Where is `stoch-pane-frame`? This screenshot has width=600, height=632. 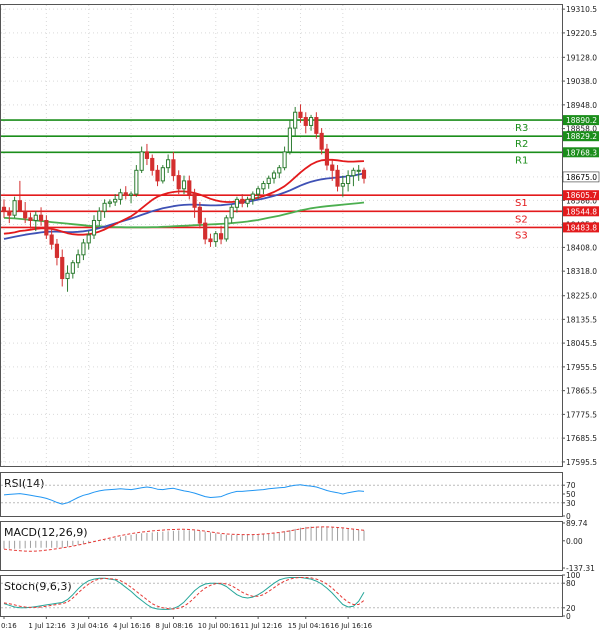 stoch-pane-frame is located at coordinates (281, 596).